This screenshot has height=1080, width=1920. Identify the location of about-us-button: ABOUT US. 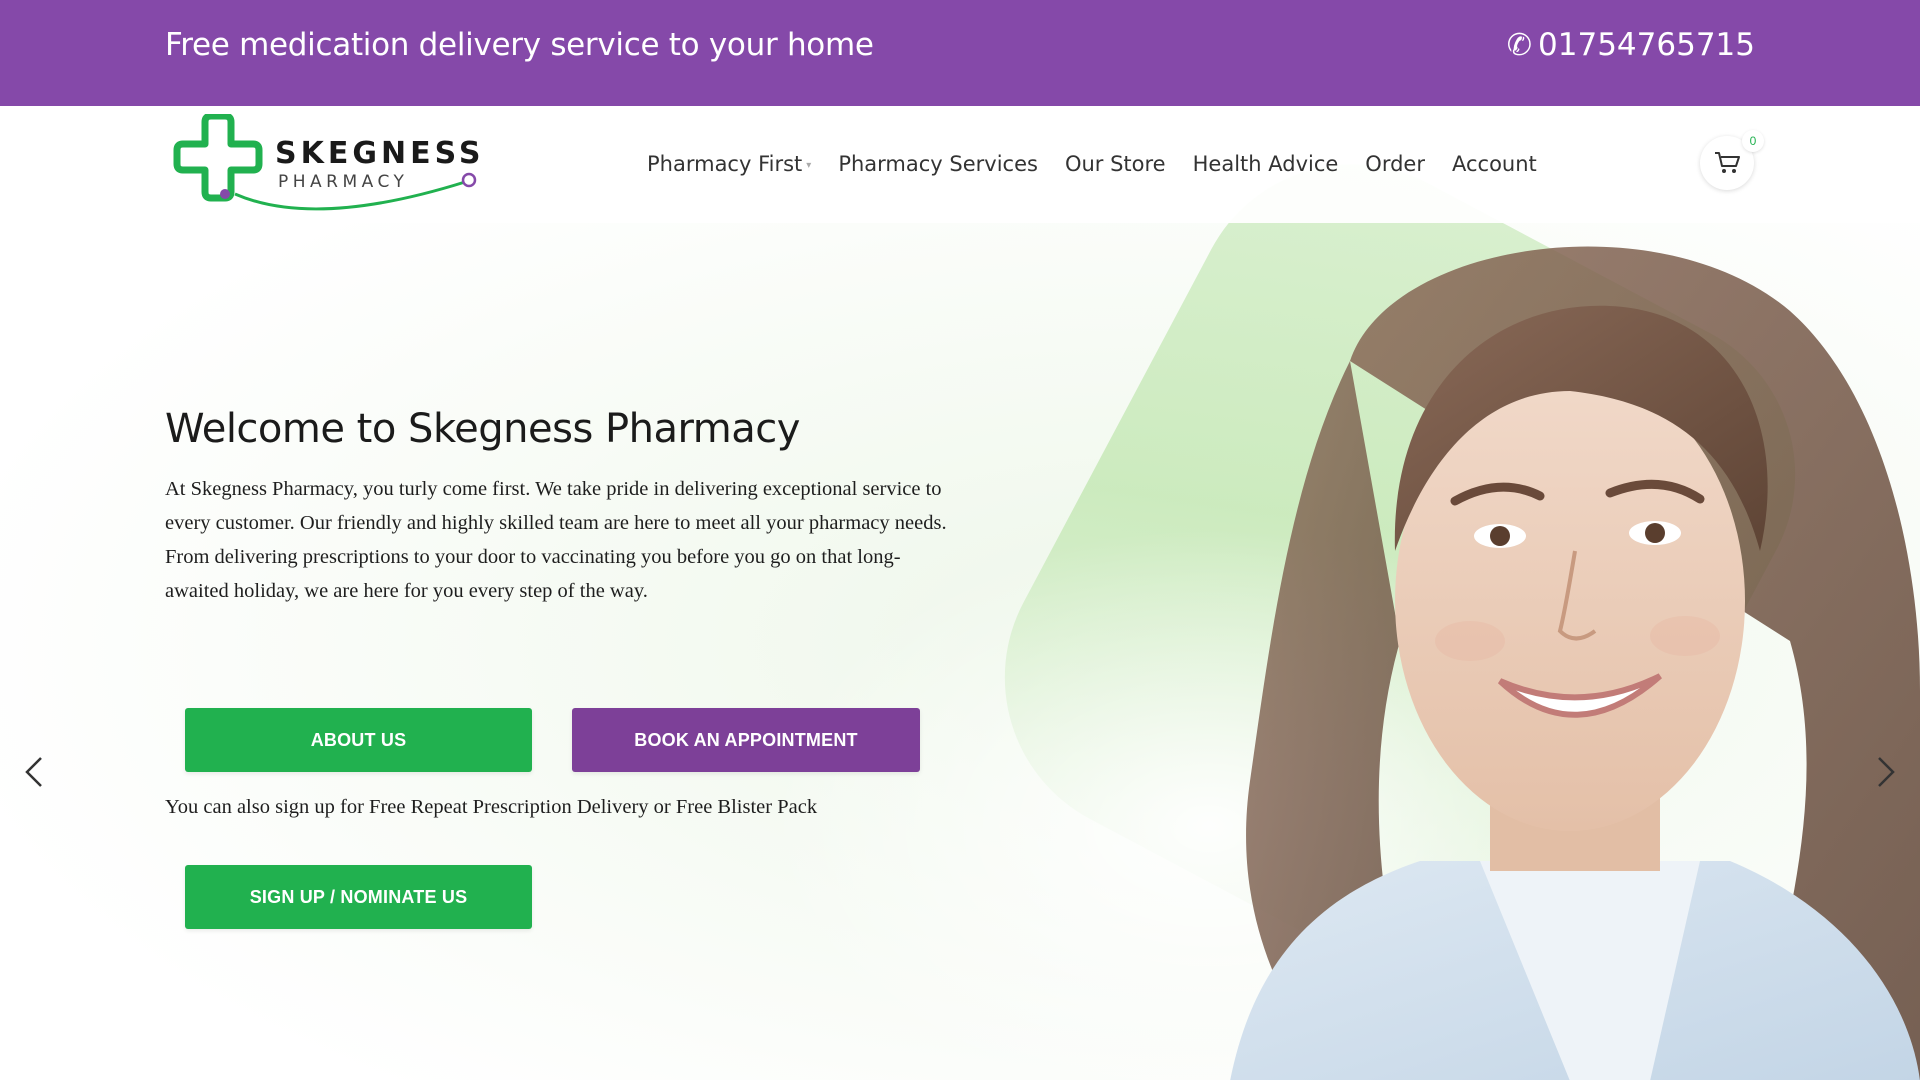
(358, 740).